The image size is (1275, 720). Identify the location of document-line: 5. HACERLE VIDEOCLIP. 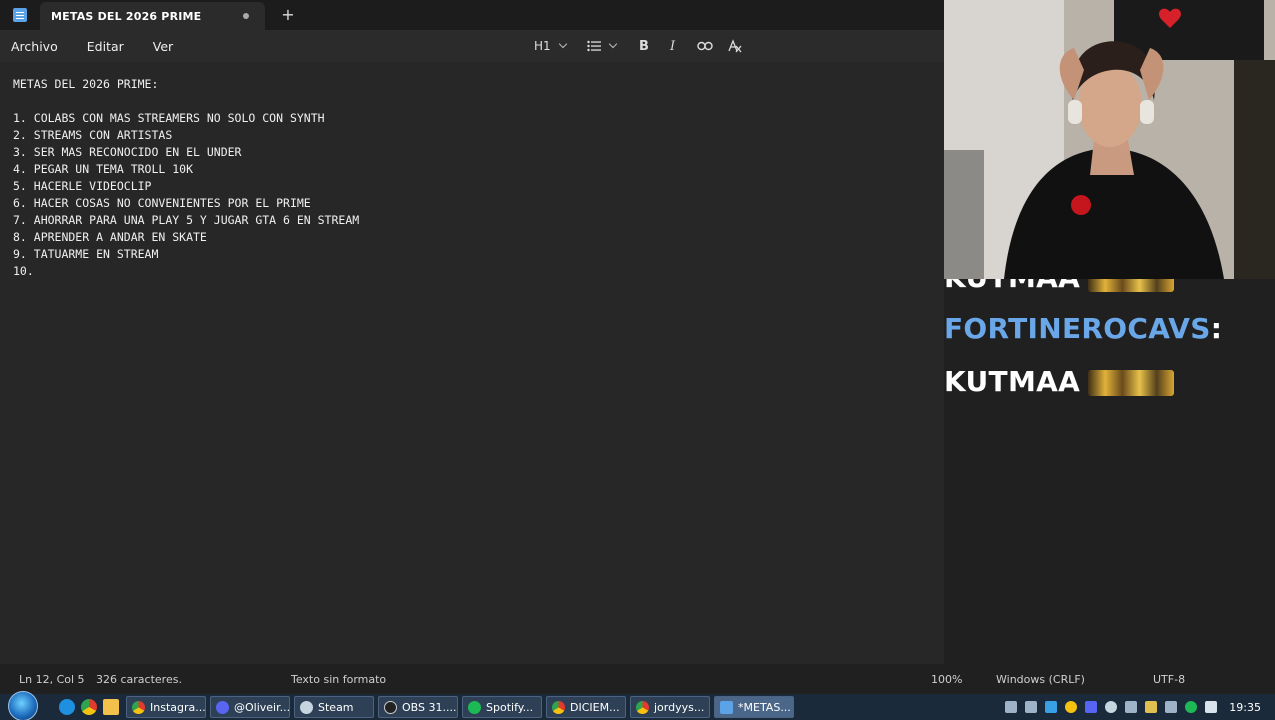
(82, 186).